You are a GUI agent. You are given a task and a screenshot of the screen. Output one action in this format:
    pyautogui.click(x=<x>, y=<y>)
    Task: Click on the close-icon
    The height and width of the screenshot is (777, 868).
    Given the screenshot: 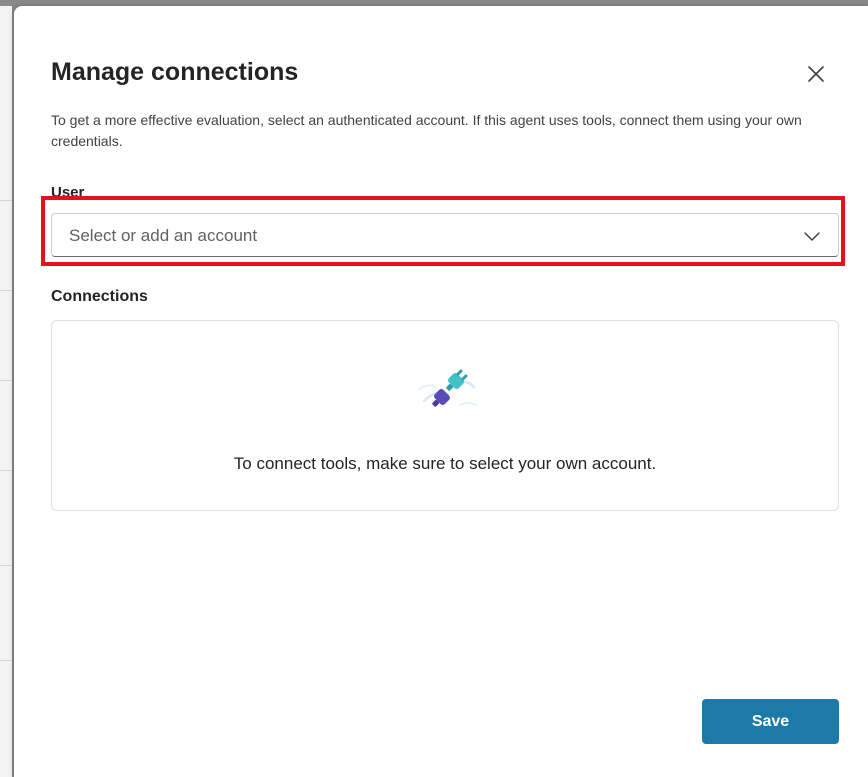 What is the action you would take?
    pyautogui.click(x=816, y=74)
    